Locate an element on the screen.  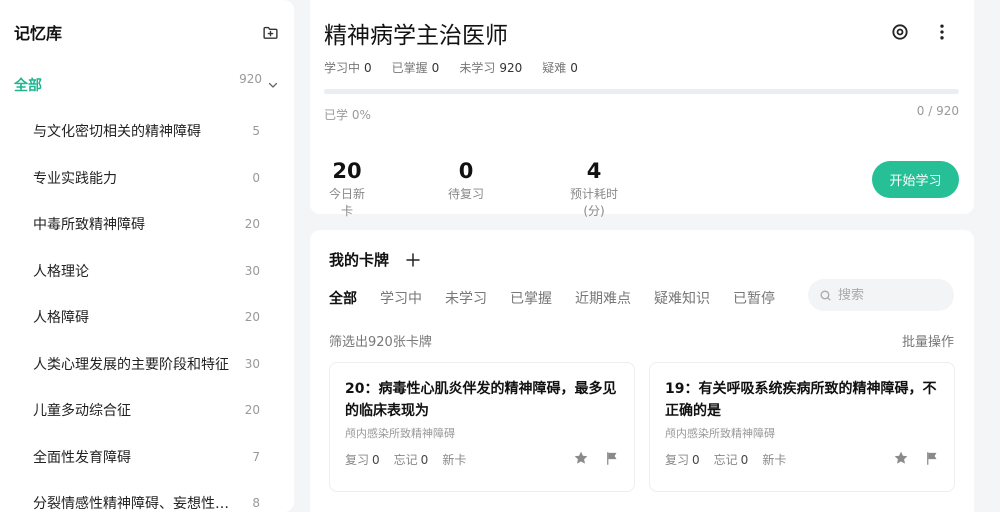
cards-panel-title: 我的卡牌 is located at coordinates (359, 260).